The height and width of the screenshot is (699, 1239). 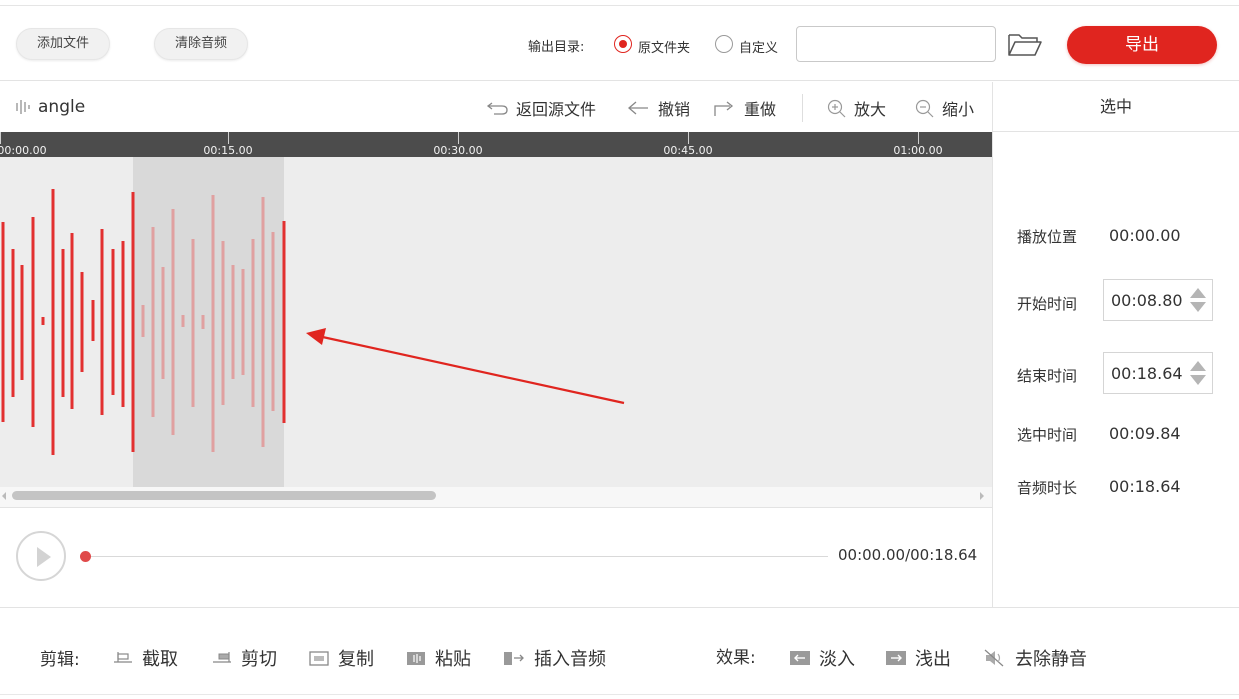 I want to click on fade-in-button: 淡入, so click(x=822, y=658).